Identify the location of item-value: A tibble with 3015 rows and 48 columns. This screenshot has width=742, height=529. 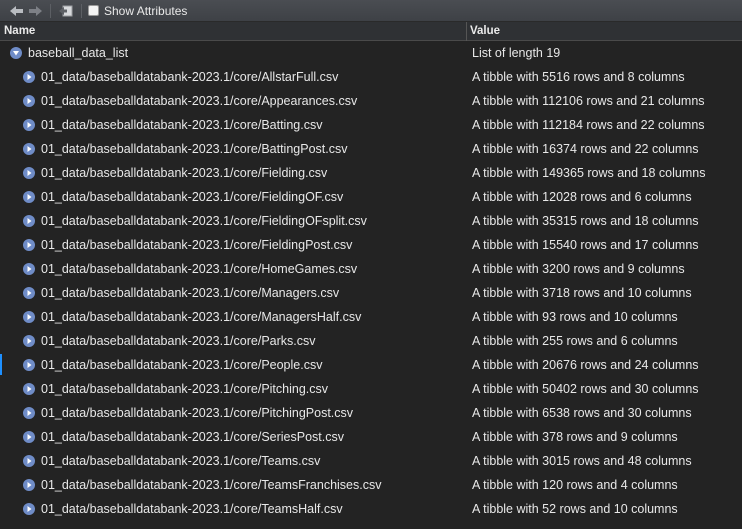
(582, 461).